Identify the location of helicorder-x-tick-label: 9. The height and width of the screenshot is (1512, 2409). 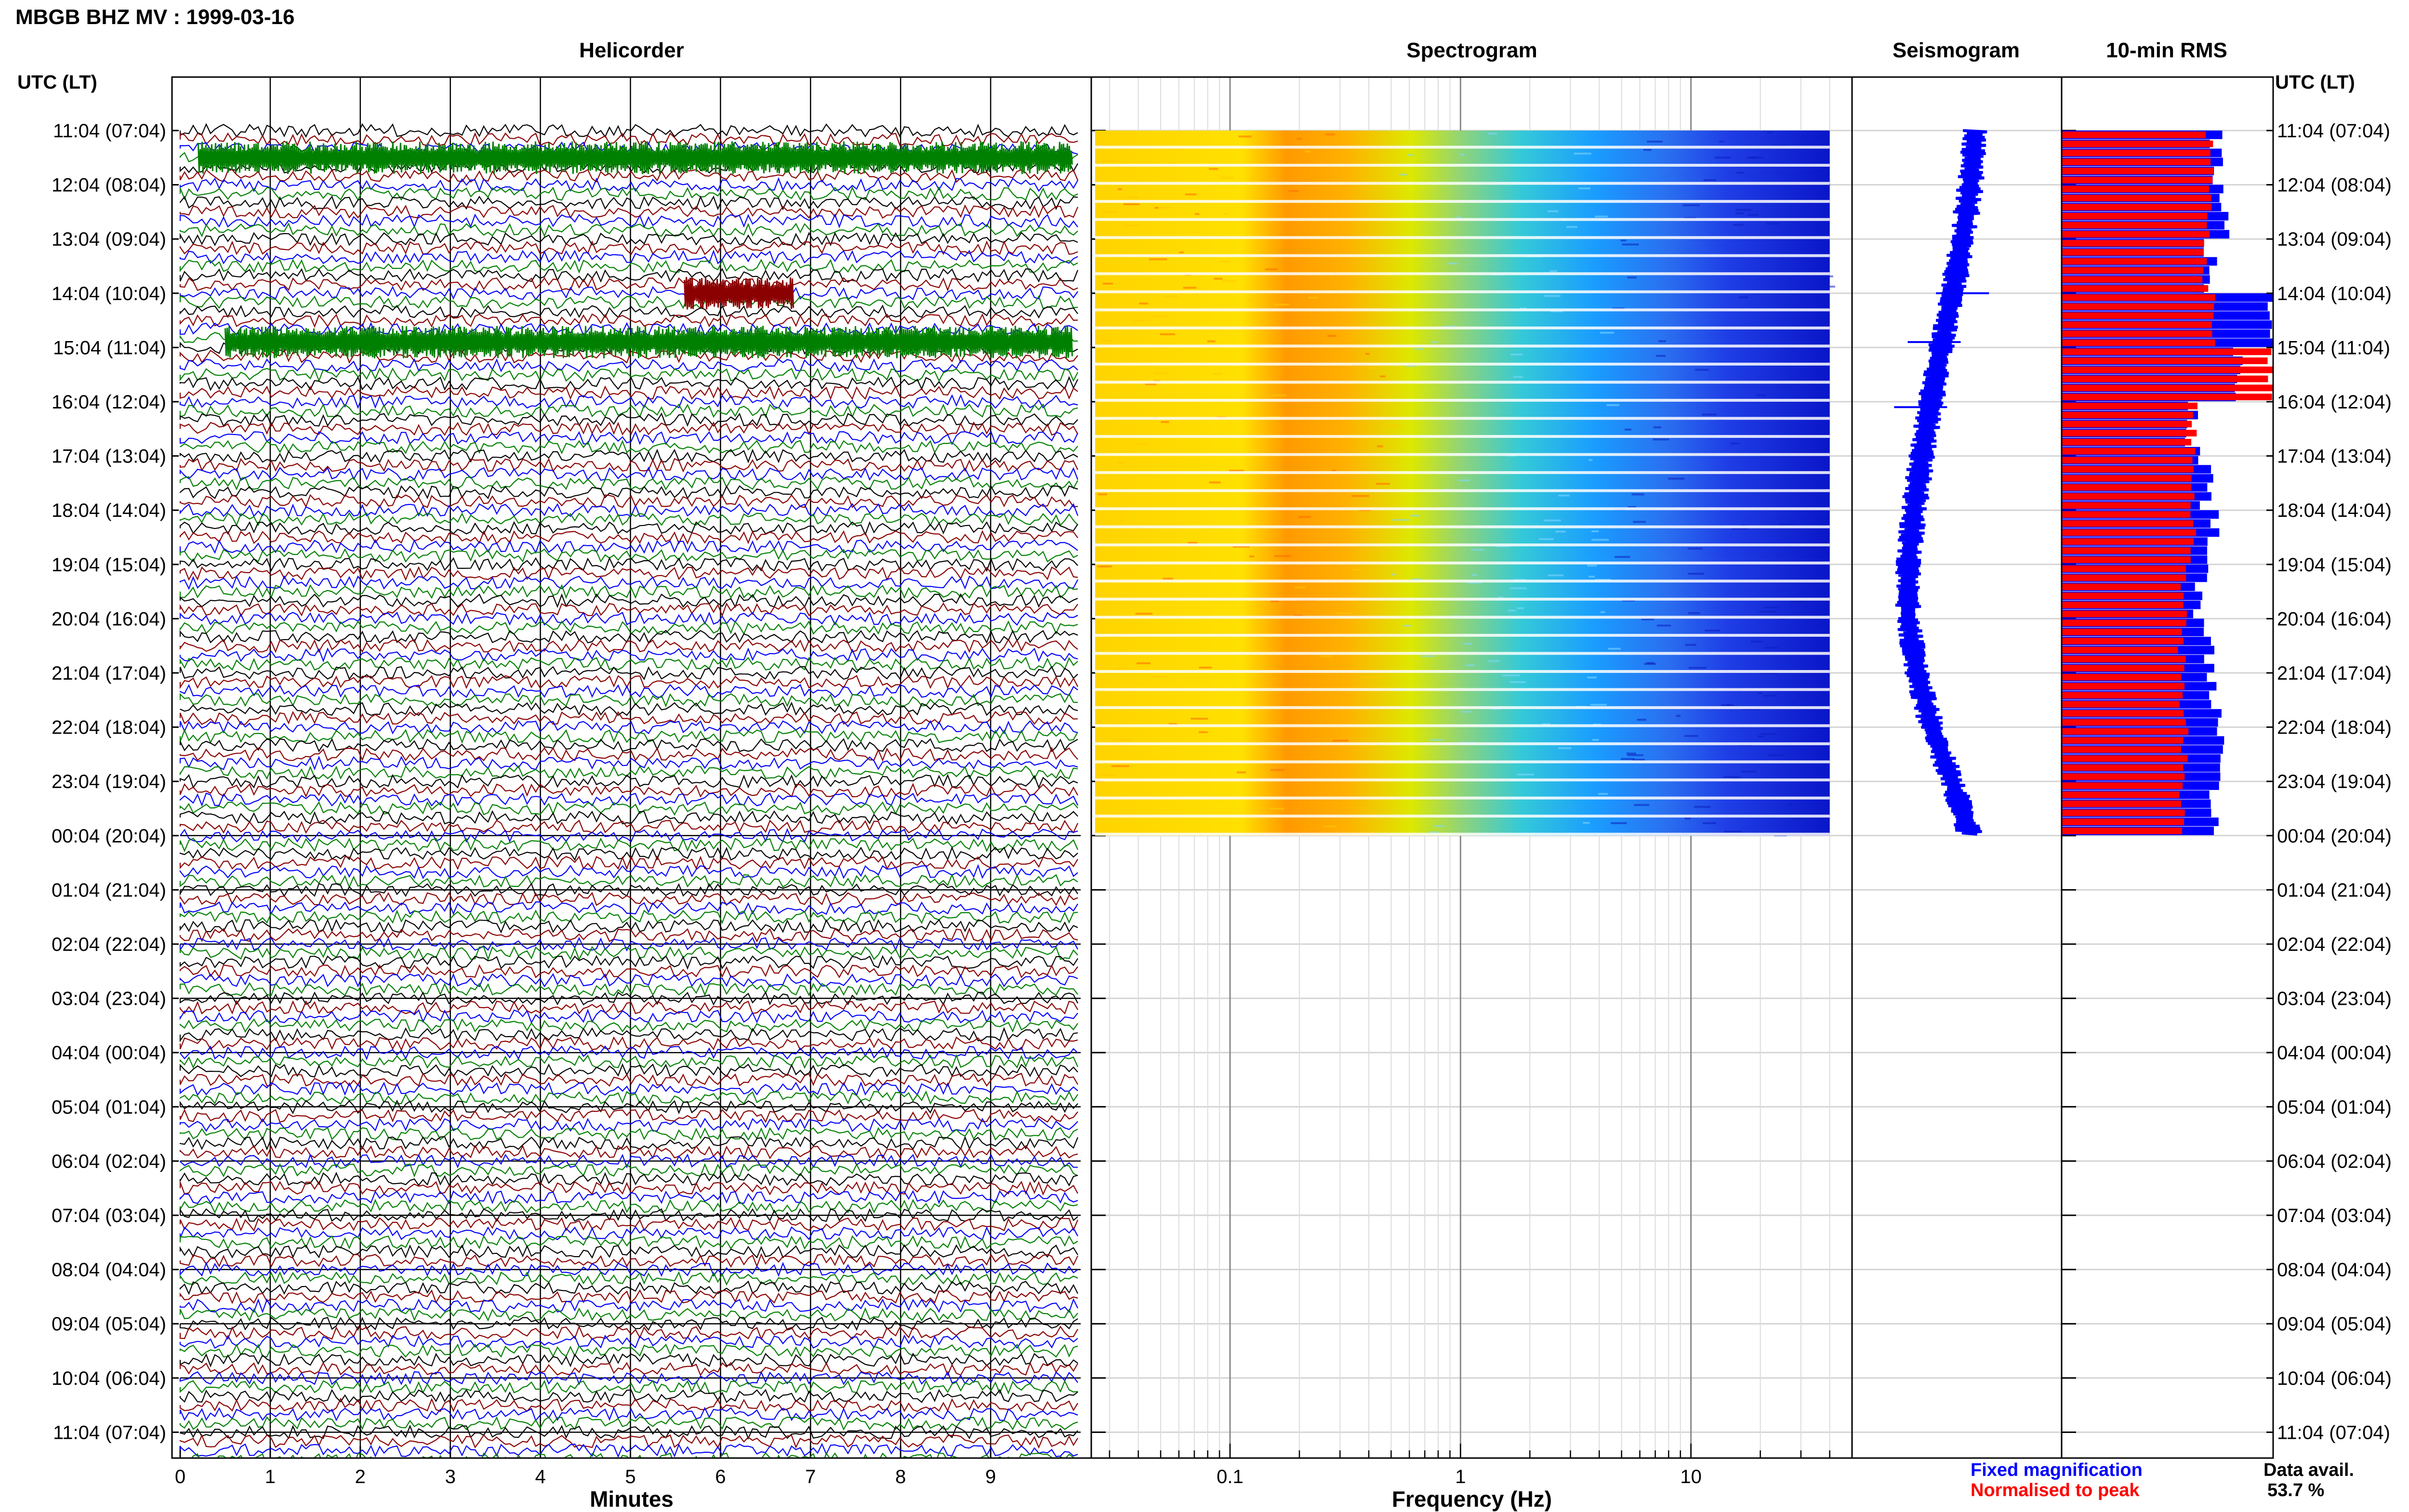
(990, 1476).